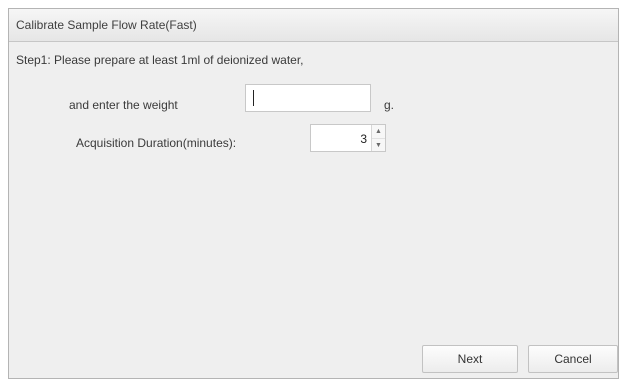 Image resolution: width=629 pixels, height=387 pixels. What do you see at coordinates (123, 105) in the screenshot?
I see `weight-label: and enter the weight` at bounding box center [123, 105].